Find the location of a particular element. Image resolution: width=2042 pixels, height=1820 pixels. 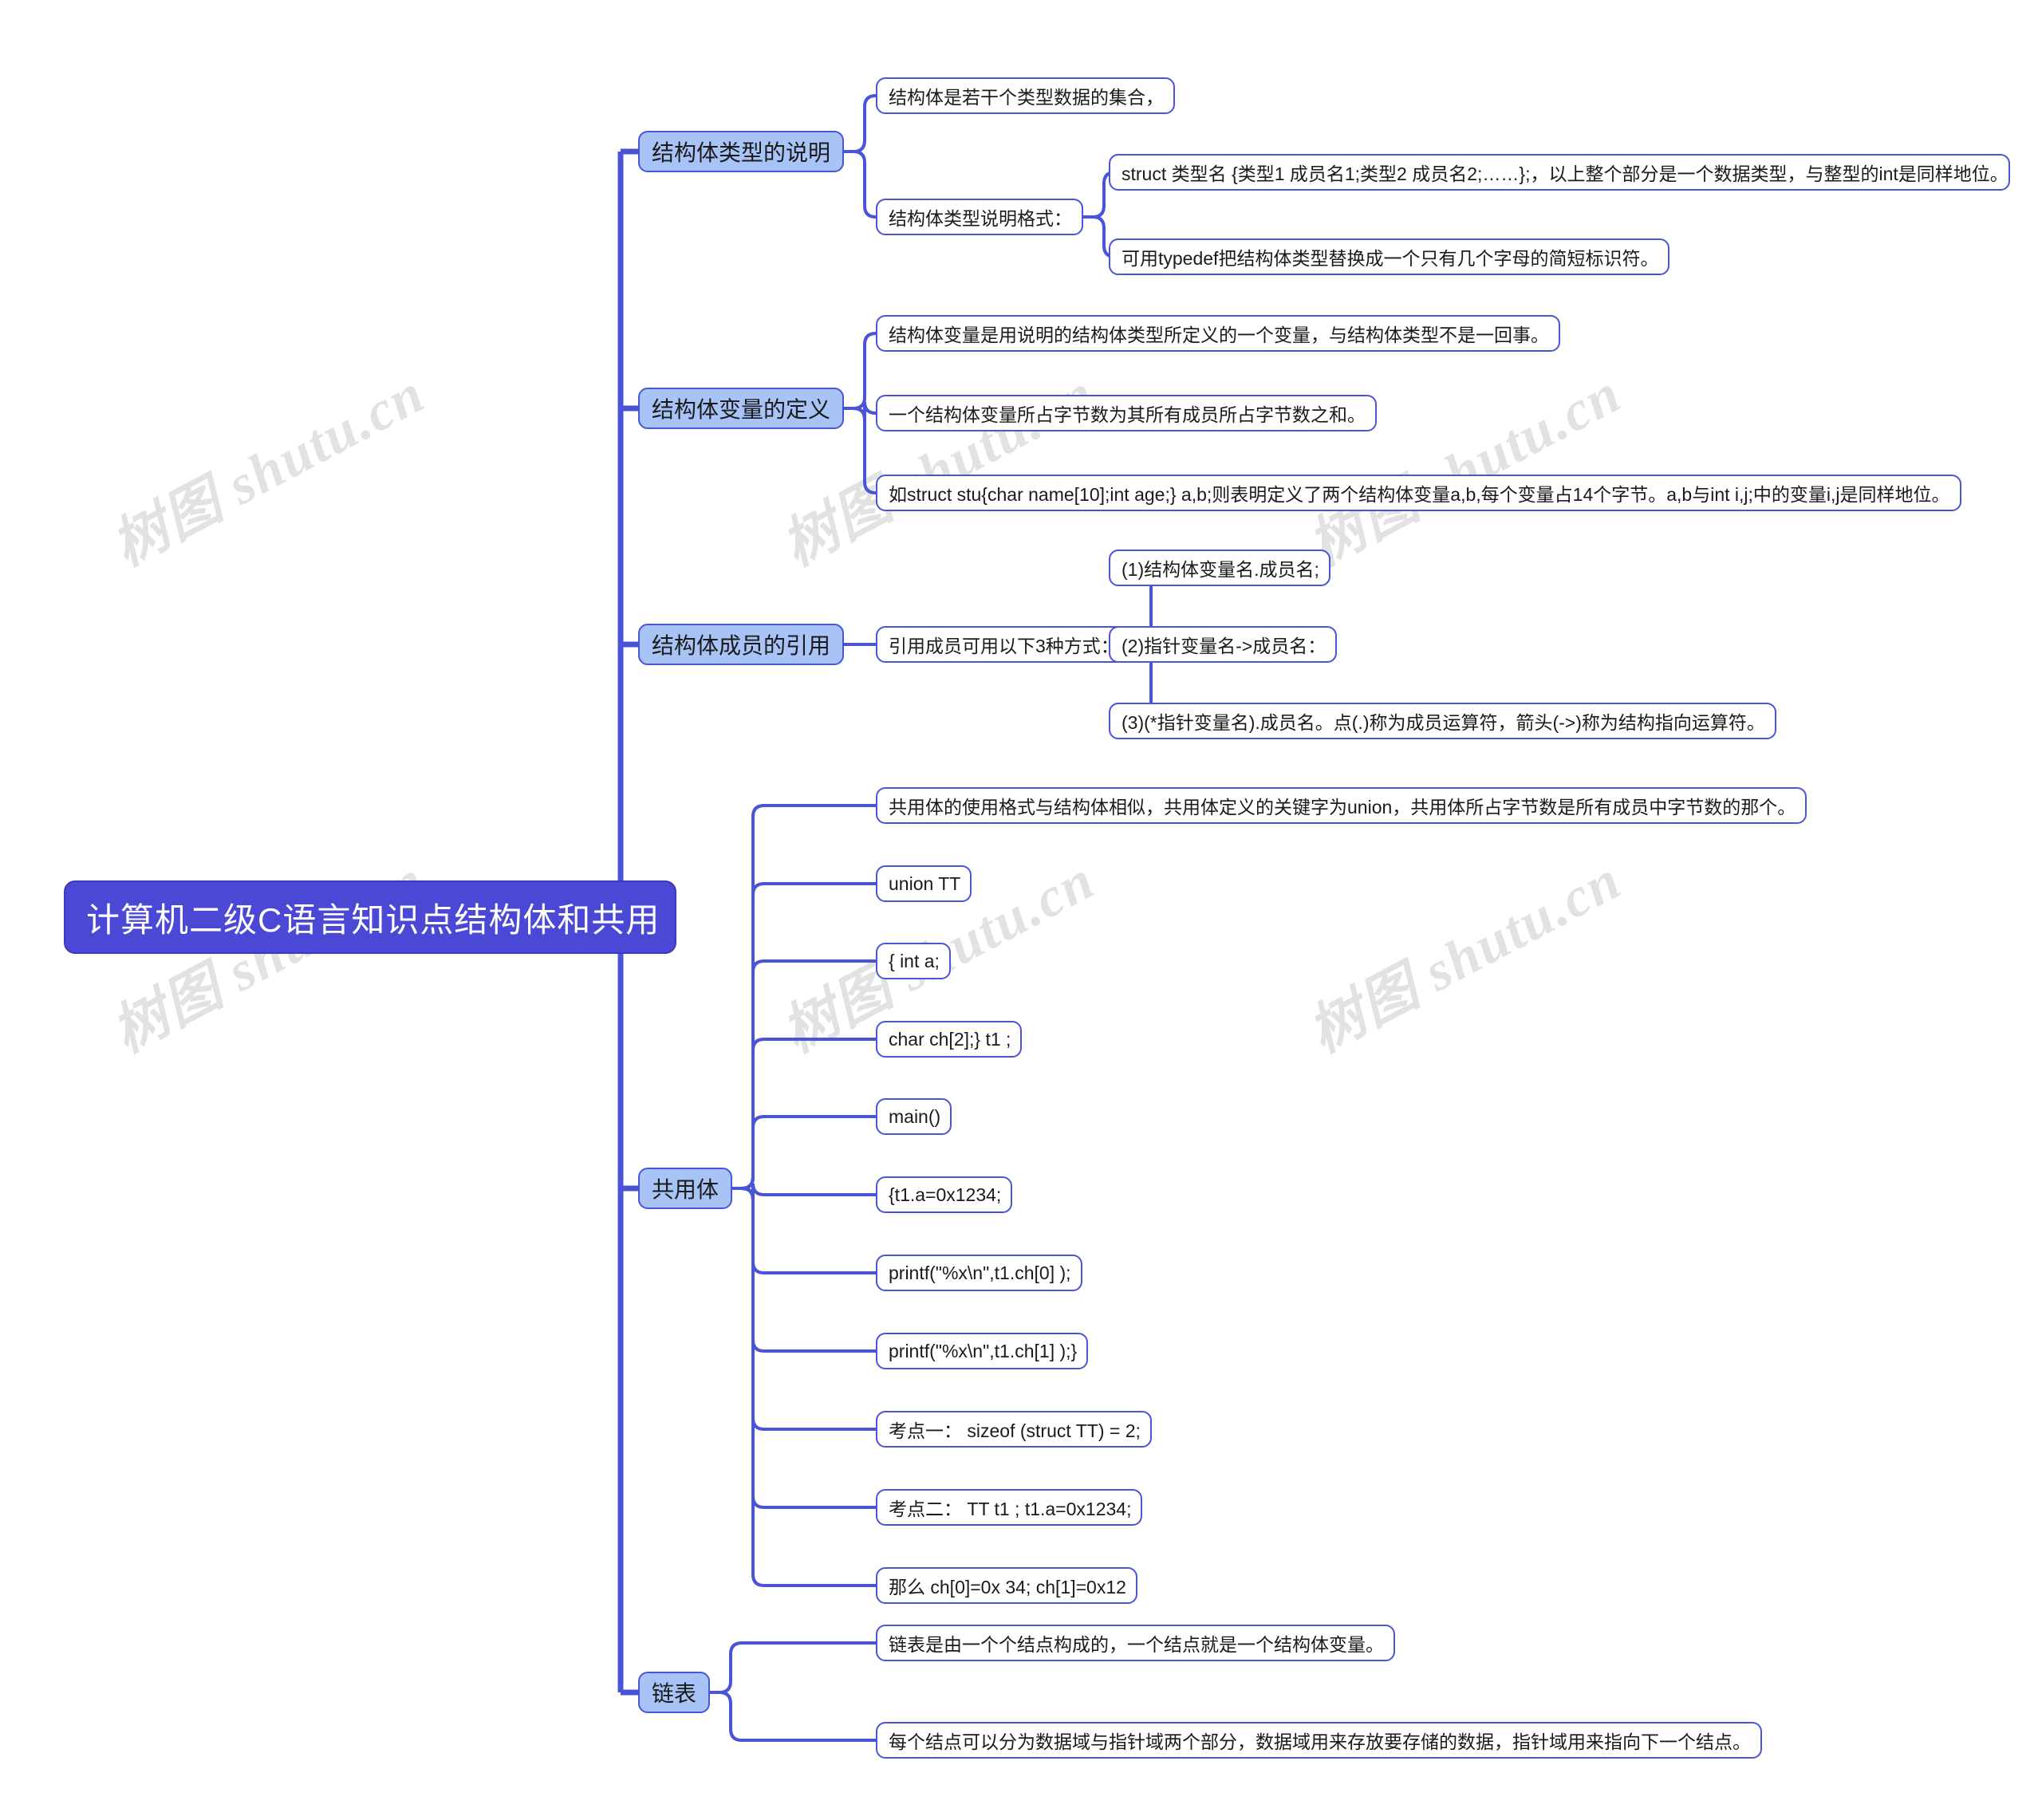

leaf-node-1-1-label: 结构体是若干个类型数据的集合， is located at coordinates (1026, 97).